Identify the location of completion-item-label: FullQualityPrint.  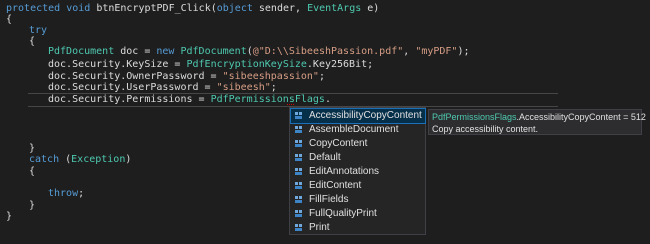
(343, 213).